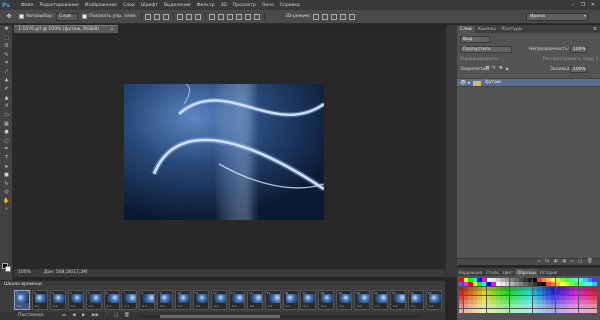 This screenshot has height=320, width=600. Describe the element at coordinates (343, 16) in the screenshot. I see `3d-slide-icon` at that location.